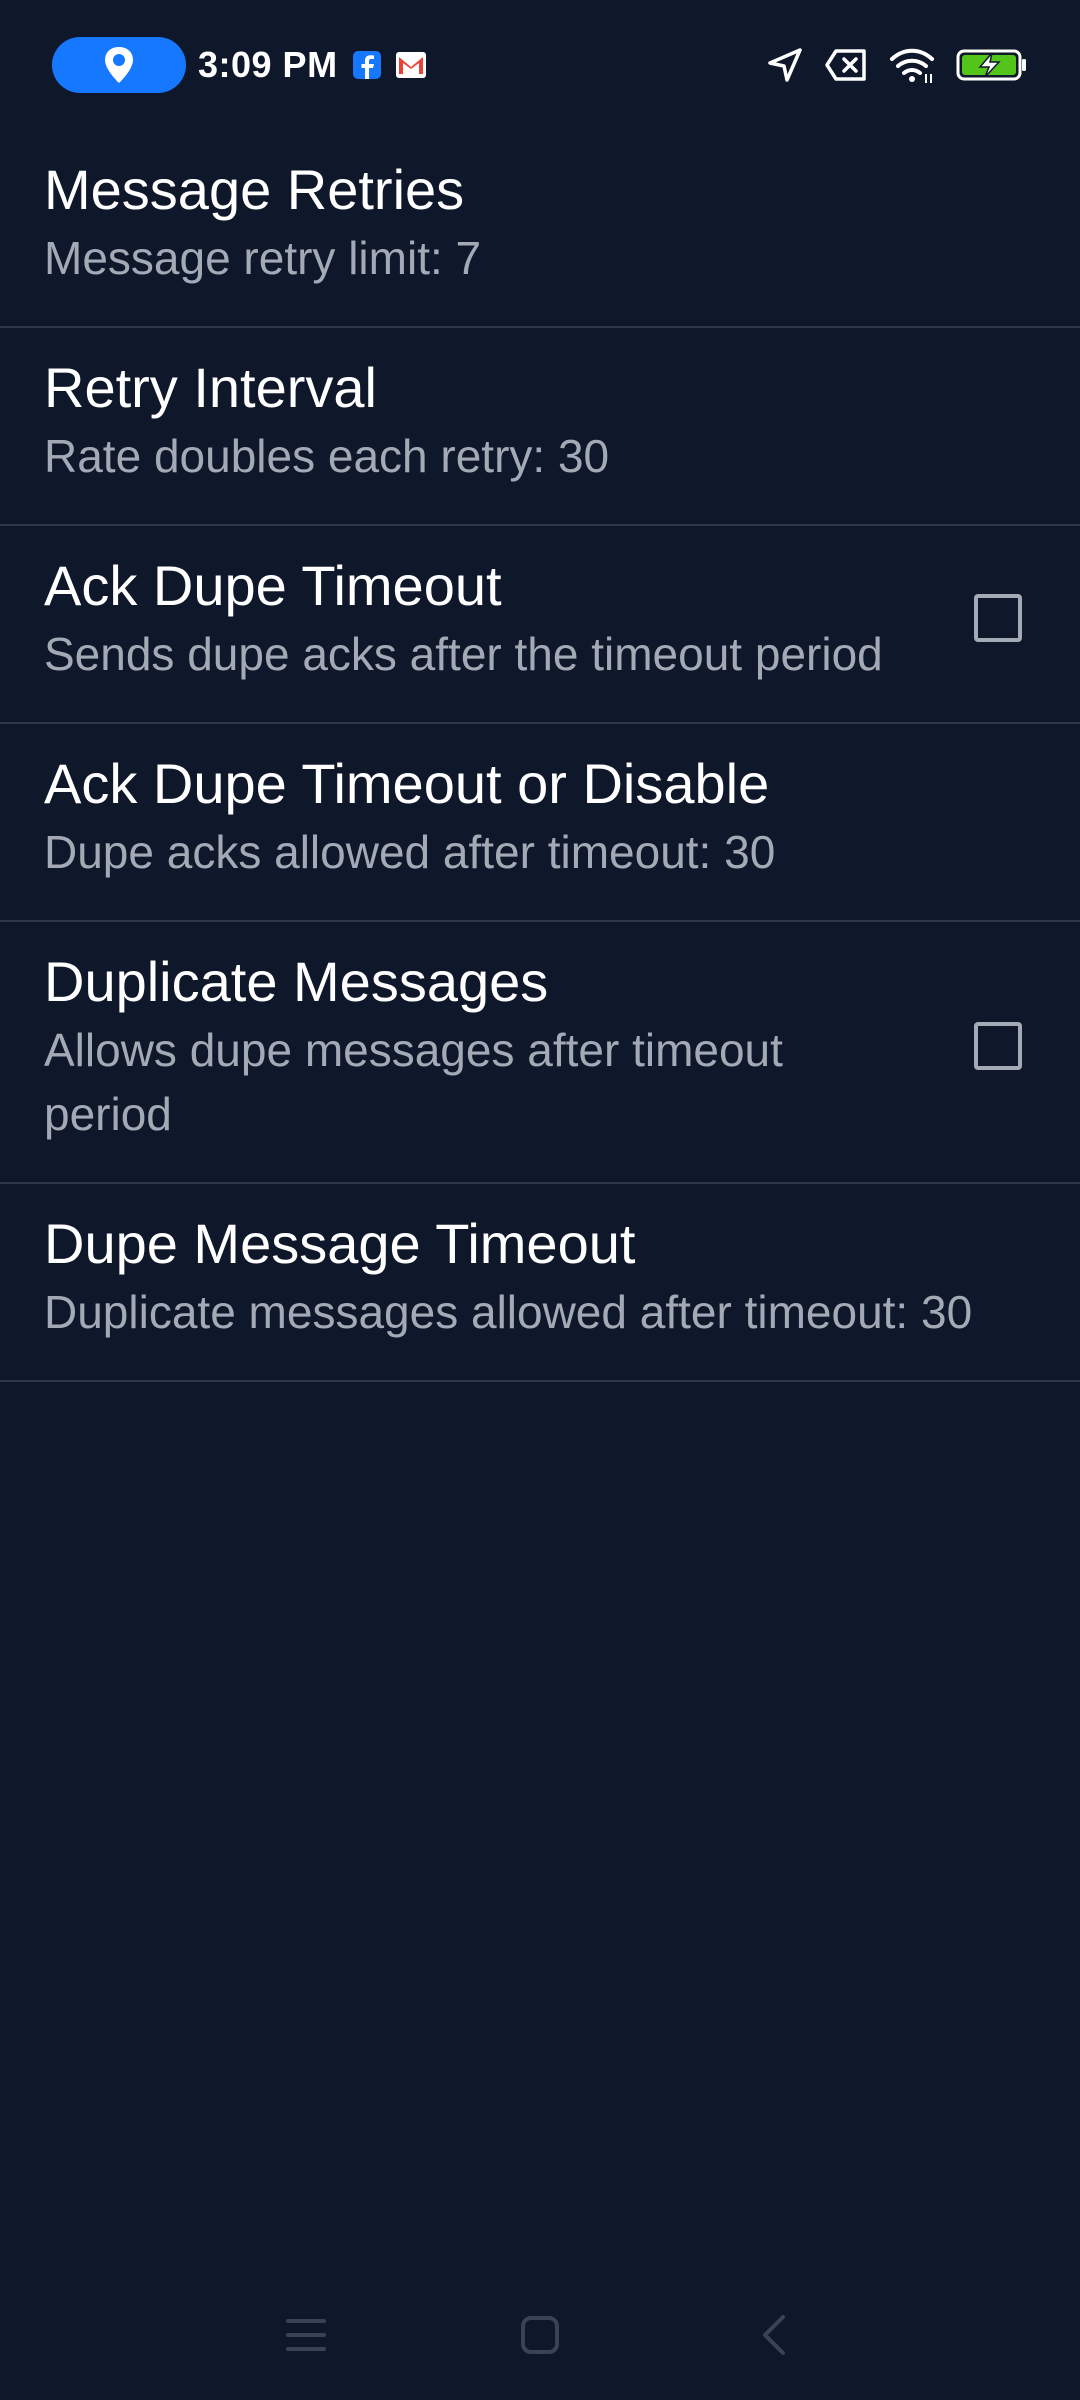 The height and width of the screenshot is (2400, 1080). Describe the element at coordinates (407, 783) in the screenshot. I see `pref-title: Ack Dupe Timeout or Disable` at that location.